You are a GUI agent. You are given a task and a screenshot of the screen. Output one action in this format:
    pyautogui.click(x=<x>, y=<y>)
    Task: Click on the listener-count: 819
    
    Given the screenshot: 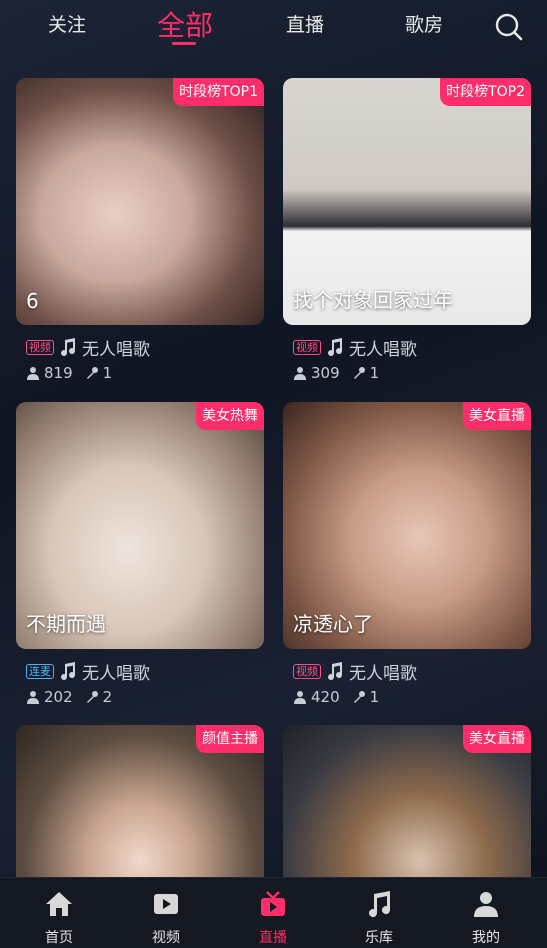 What is the action you would take?
    pyautogui.click(x=58, y=373)
    